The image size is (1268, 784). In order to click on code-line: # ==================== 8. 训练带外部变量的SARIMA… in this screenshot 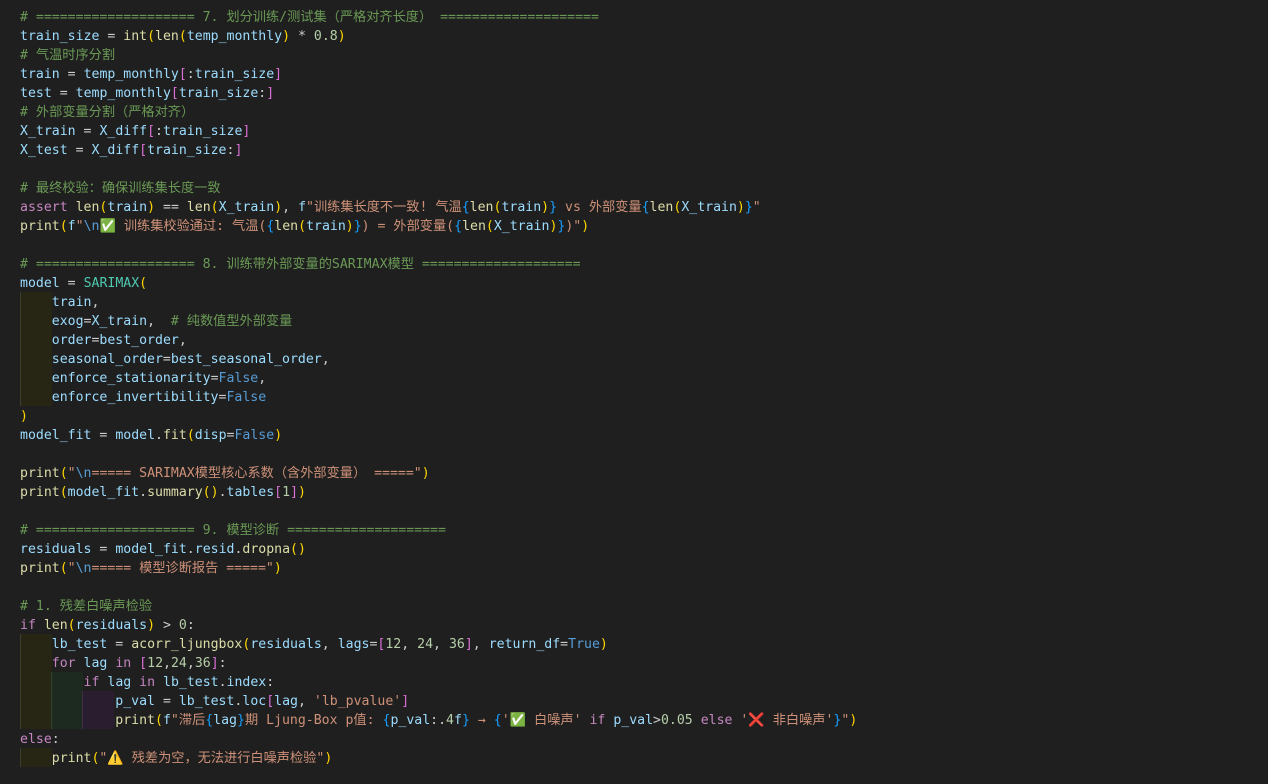, I will do `click(300, 264)`.